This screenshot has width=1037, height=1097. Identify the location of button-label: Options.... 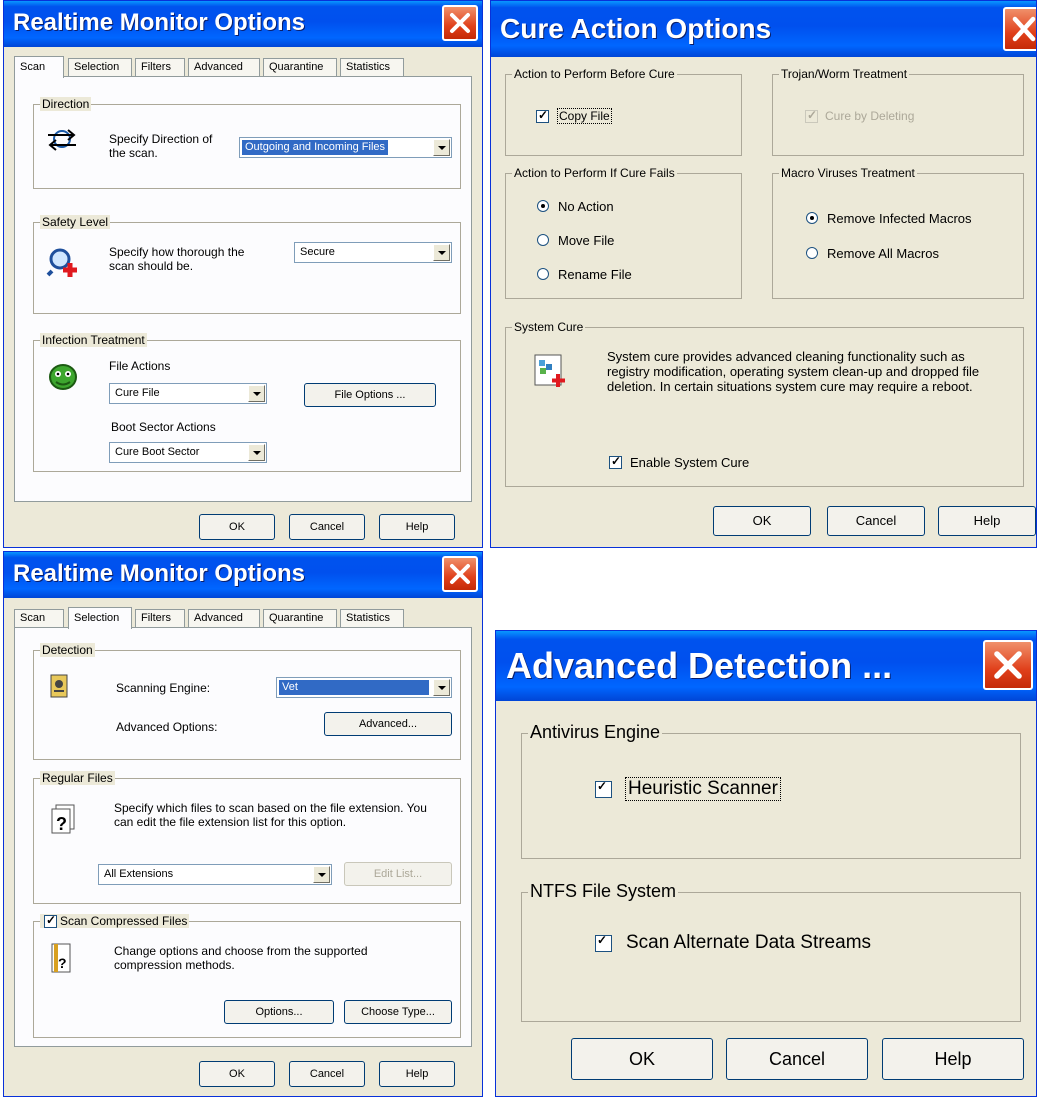
(279, 1012).